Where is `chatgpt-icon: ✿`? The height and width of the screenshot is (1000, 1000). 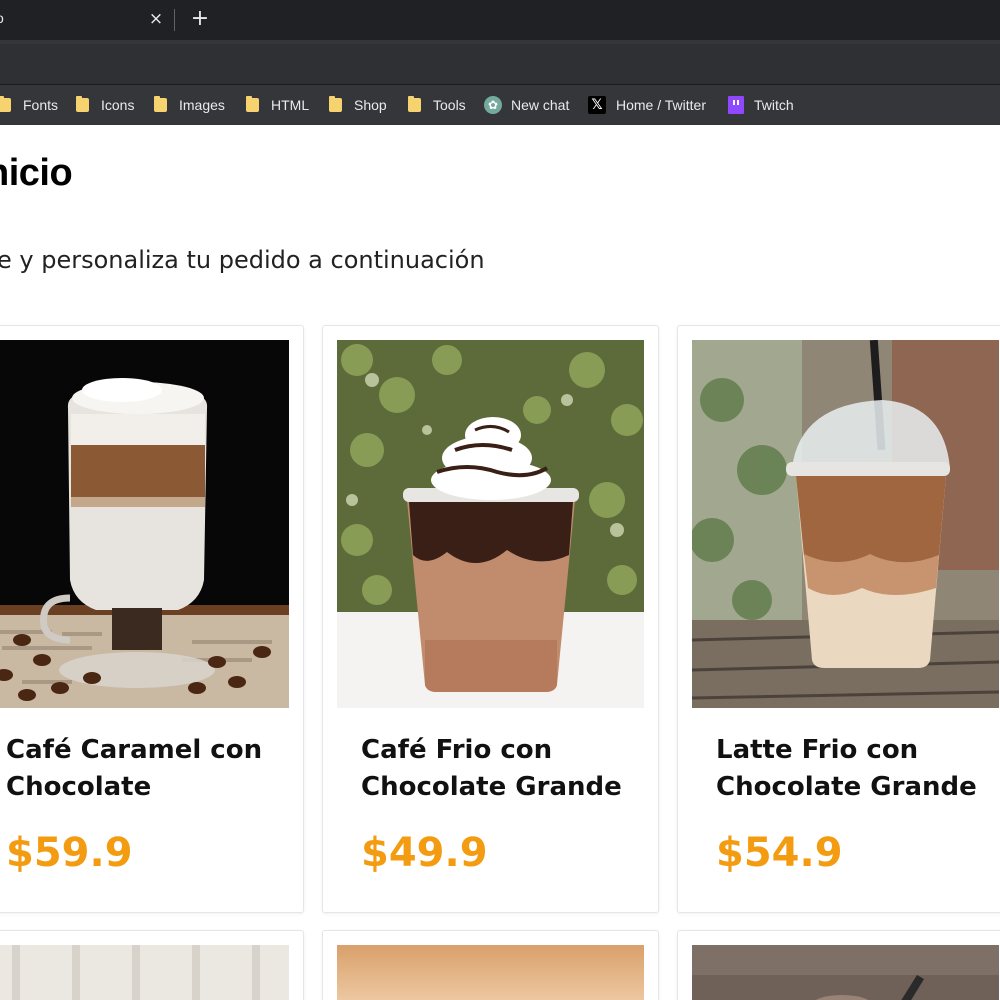
chatgpt-icon: ✿ is located at coordinates (493, 105).